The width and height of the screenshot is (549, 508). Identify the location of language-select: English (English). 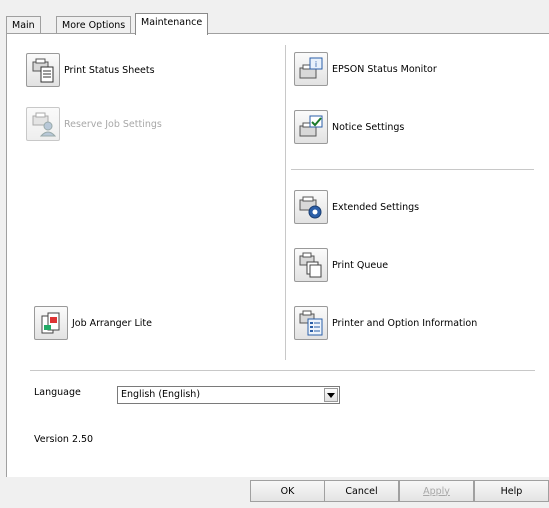
(228, 395).